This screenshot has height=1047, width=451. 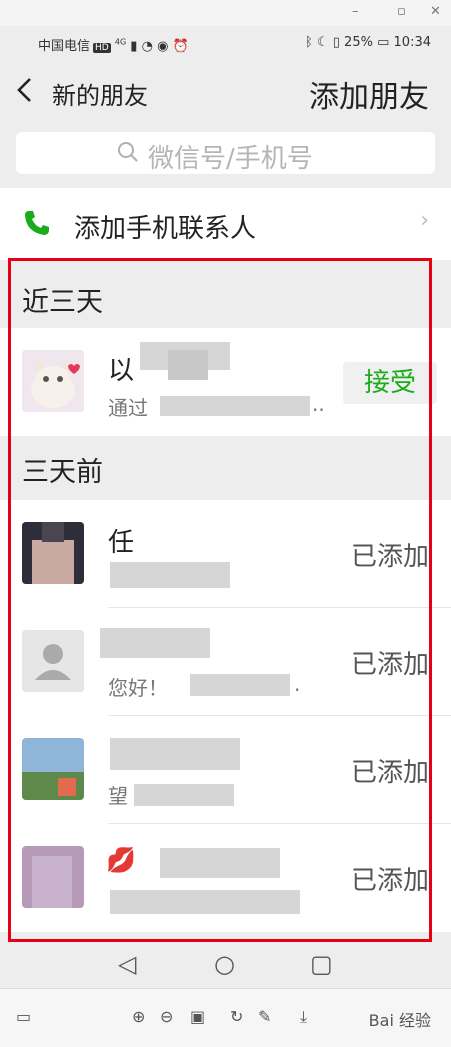 What do you see at coordinates (225, 1017) in the screenshot?
I see `viewer-toolbar: ▭ ⊕ ⊖ ▣ ↻ ✎ ⤓ Bai 经验` at bounding box center [225, 1017].